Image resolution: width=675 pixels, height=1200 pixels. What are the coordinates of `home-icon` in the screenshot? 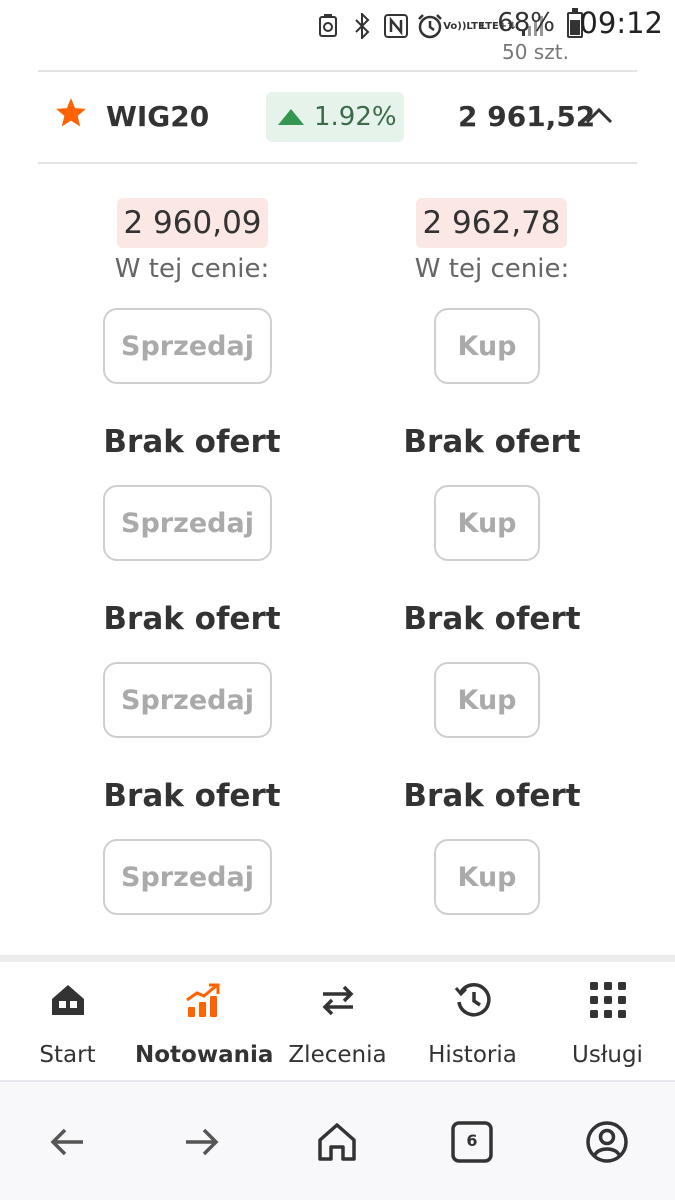 It's located at (67, 1000).